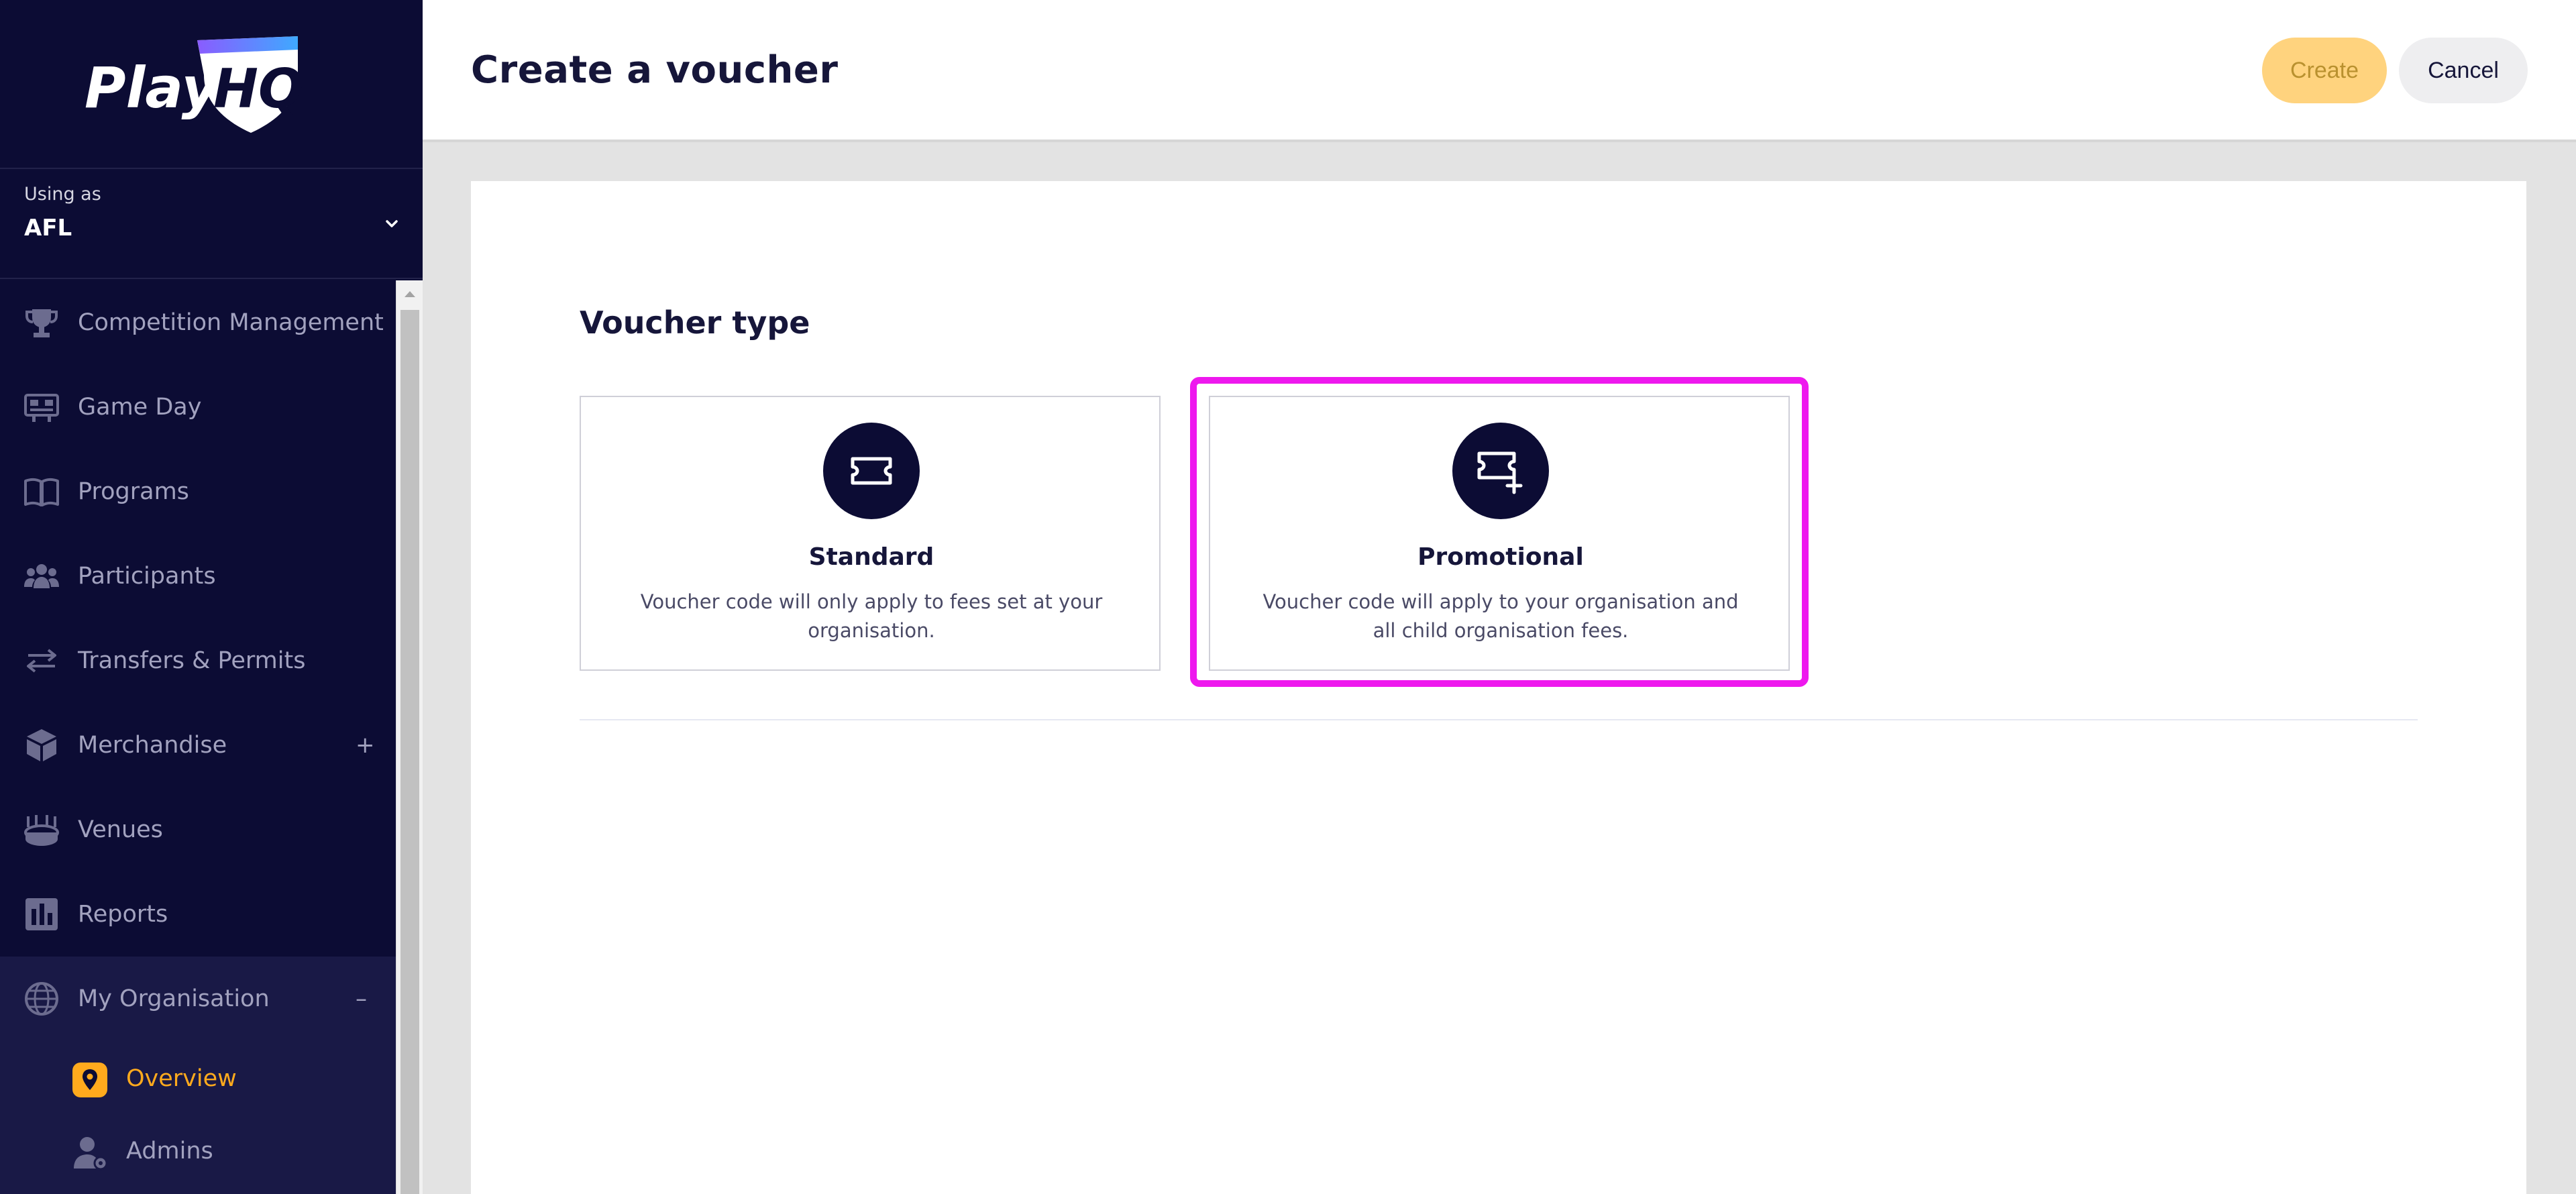  I want to click on trophy-icon, so click(41, 323).